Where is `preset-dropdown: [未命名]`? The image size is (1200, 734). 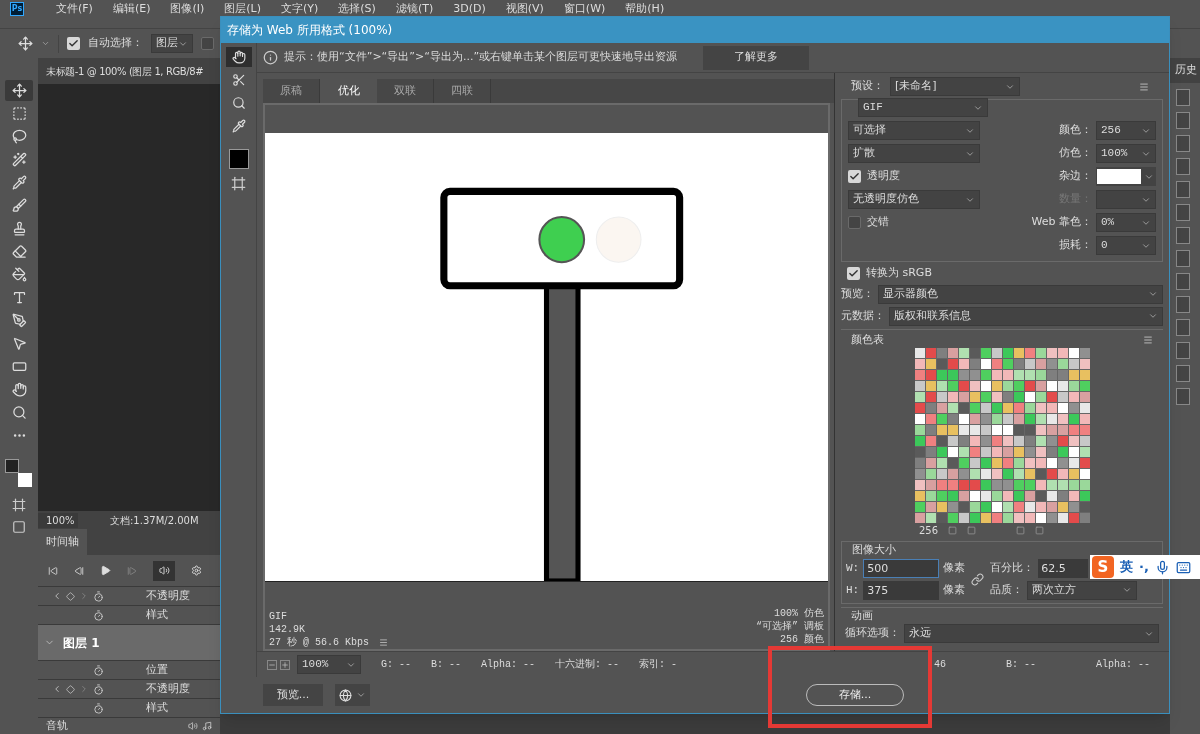
preset-dropdown: [未命名] is located at coordinates (955, 86).